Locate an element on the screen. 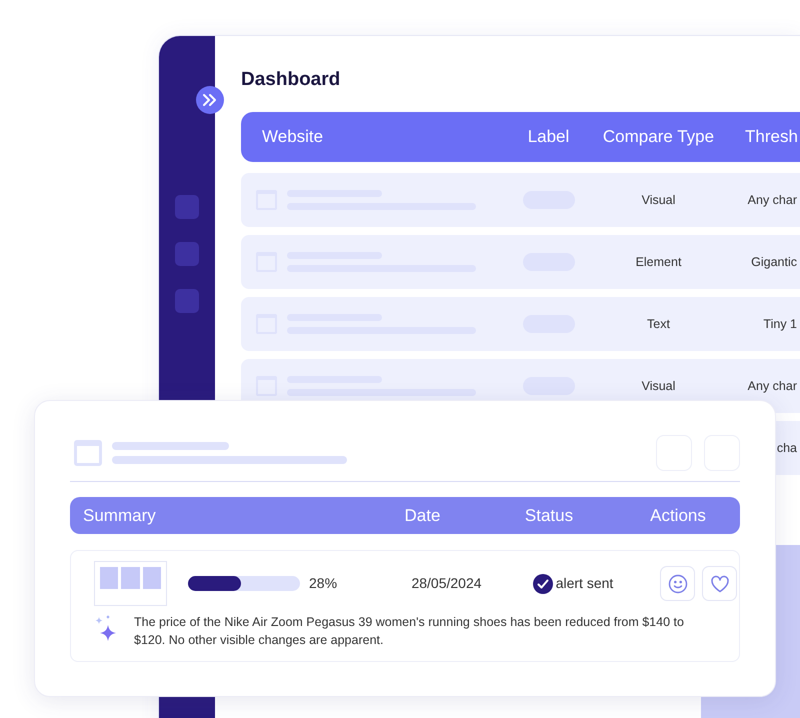  column-header: Actions is located at coordinates (678, 515).